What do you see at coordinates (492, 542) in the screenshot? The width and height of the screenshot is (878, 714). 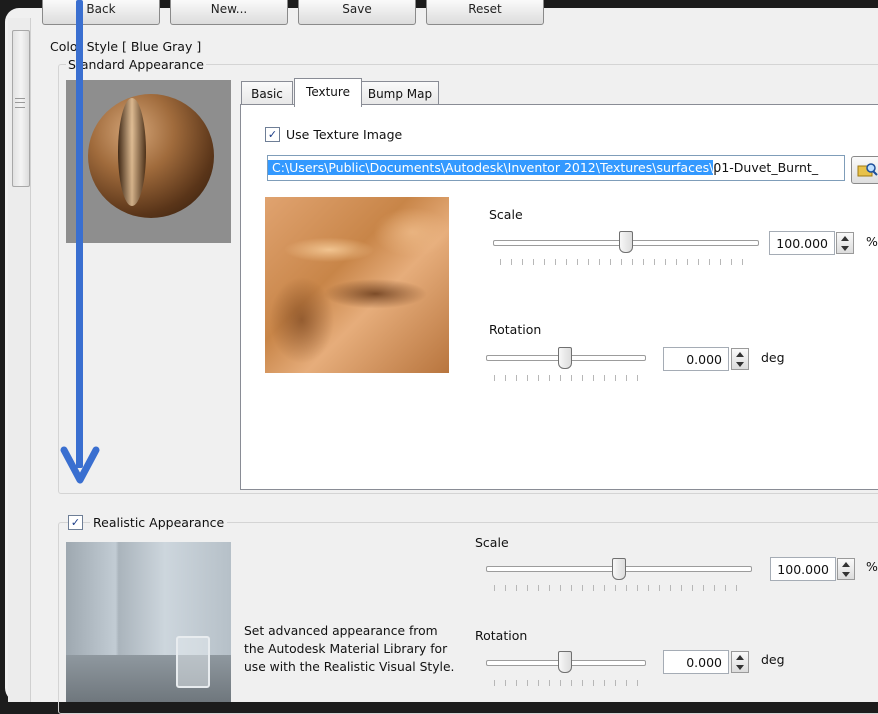 I see `realistic-scale-label: Scale` at bounding box center [492, 542].